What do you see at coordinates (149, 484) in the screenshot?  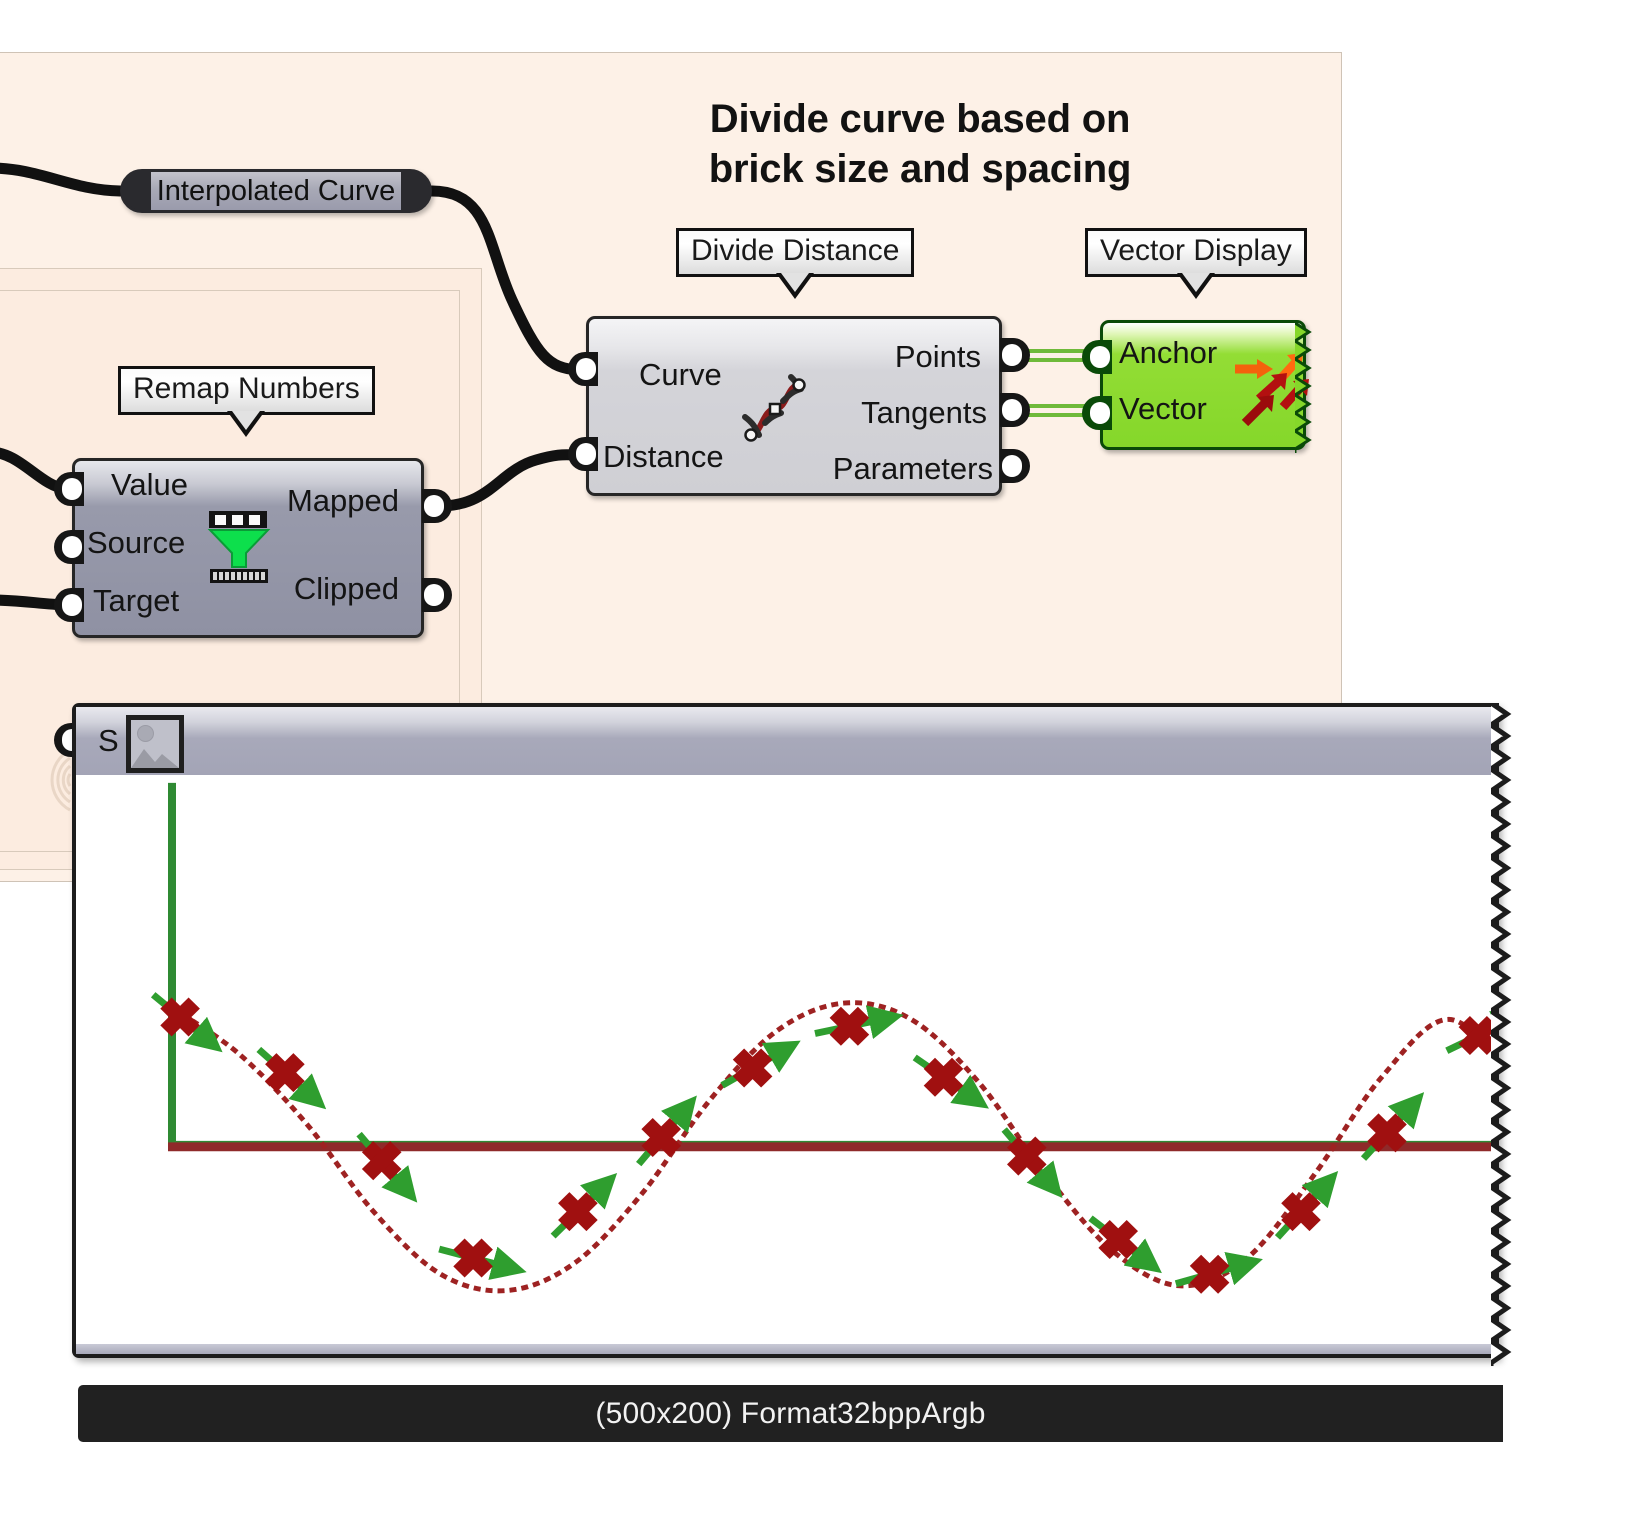 I see `input-port-label-value: Value` at bounding box center [149, 484].